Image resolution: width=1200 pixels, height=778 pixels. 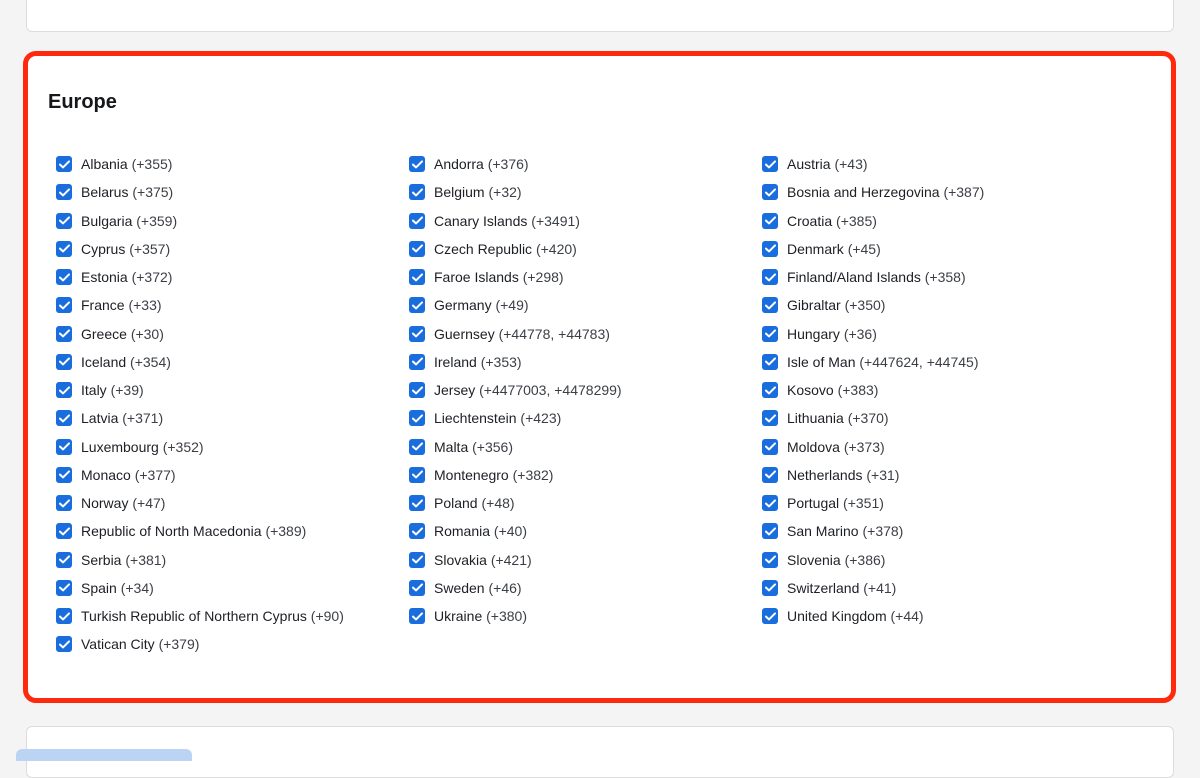 I want to click on country-option: Slovakia (+421), so click(x=585, y=560).